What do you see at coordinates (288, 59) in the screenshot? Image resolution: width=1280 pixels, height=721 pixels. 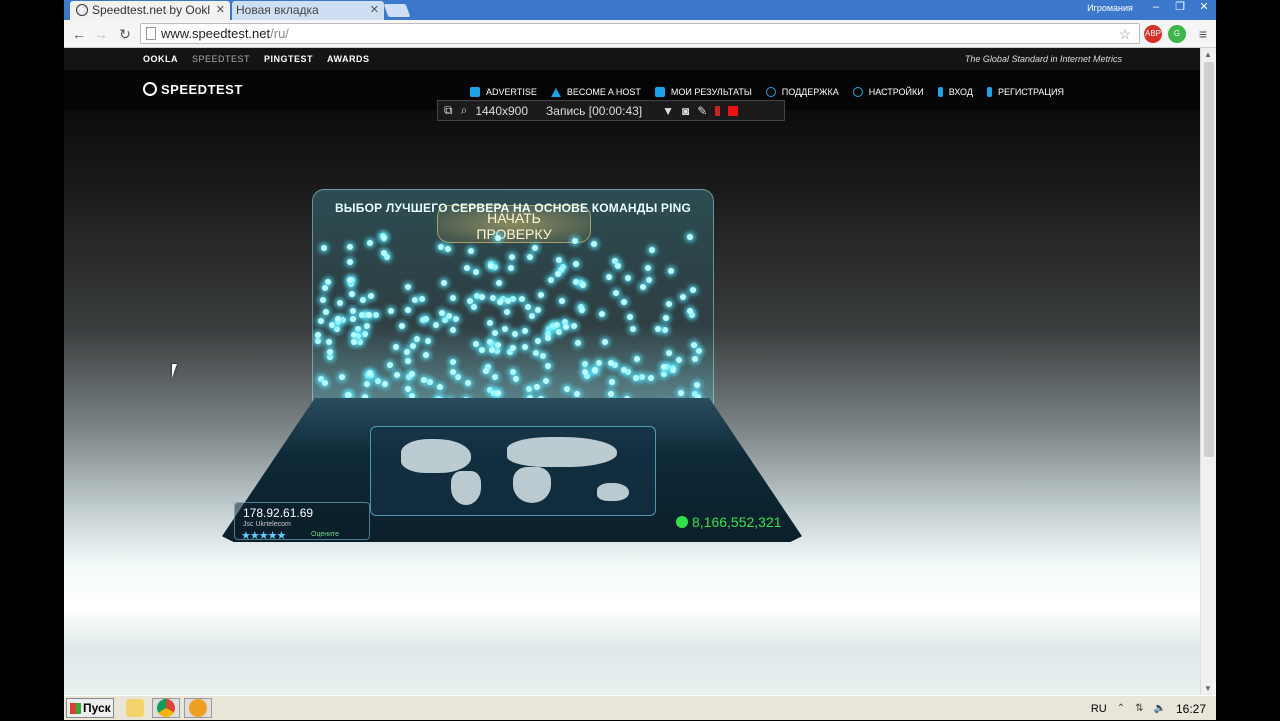 I see `topnav-pingtest: PINGTEST` at bounding box center [288, 59].